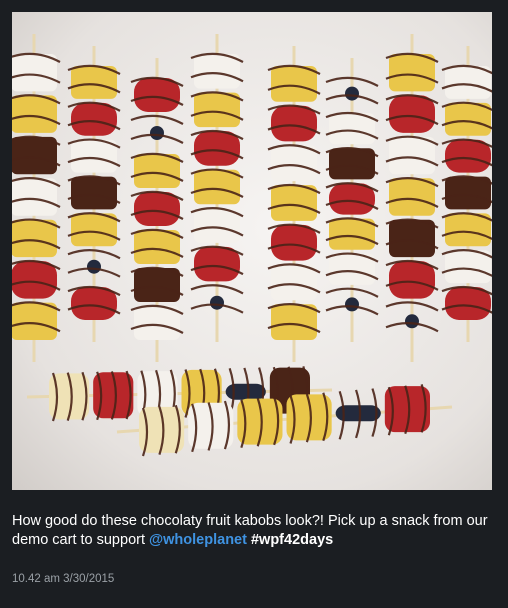 The width and height of the screenshot is (508, 608). Describe the element at coordinates (63, 579) in the screenshot. I see `post-timestamp: 10.42 am 3/30/2015` at that location.